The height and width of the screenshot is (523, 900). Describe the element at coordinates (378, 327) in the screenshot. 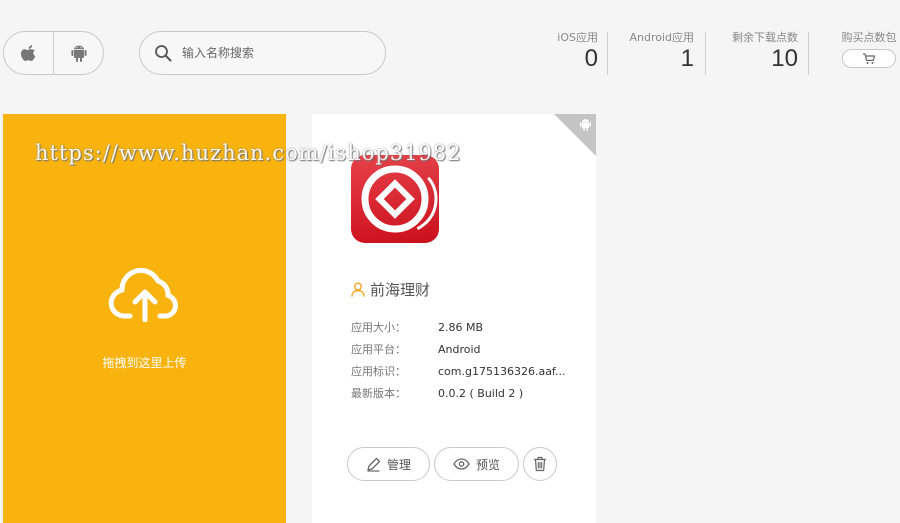

I see `info-label: 应用大小：` at that location.